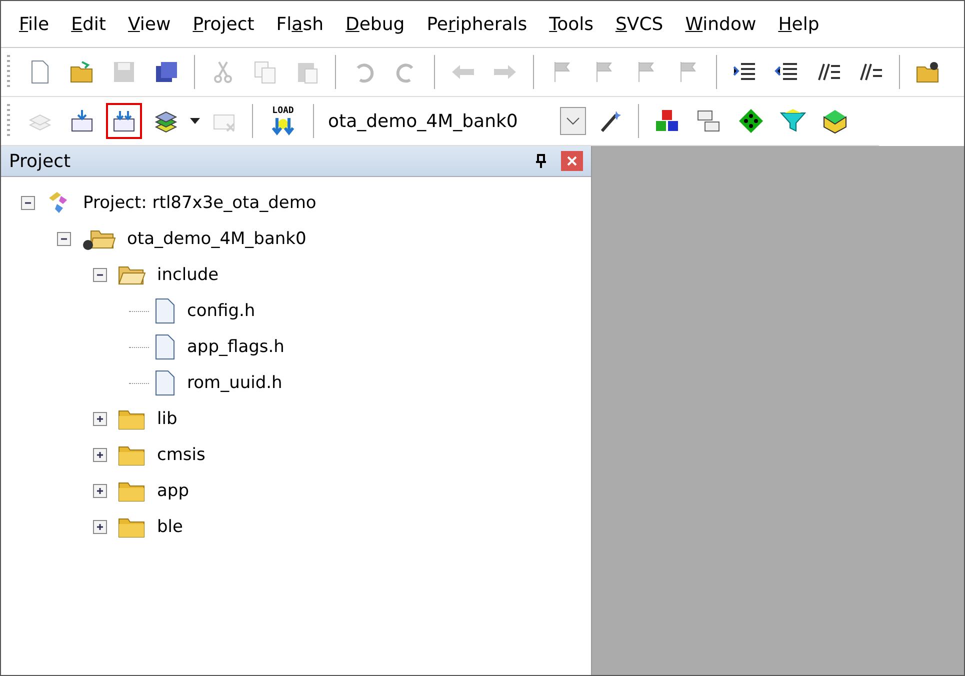 This screenshot has width=965, height=676. I want to click on pin-icon, so click(541, 161).